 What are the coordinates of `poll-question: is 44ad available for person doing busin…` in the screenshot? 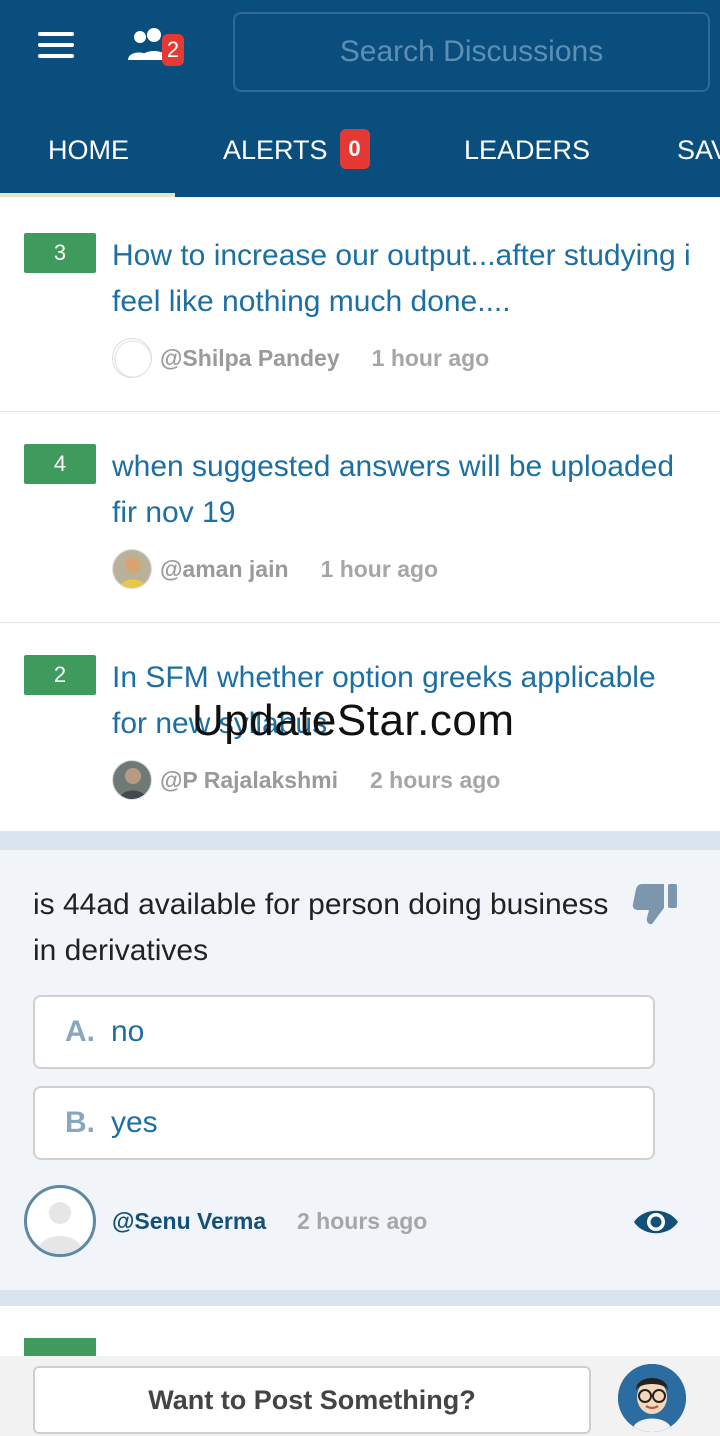 It's located at (321, 927).